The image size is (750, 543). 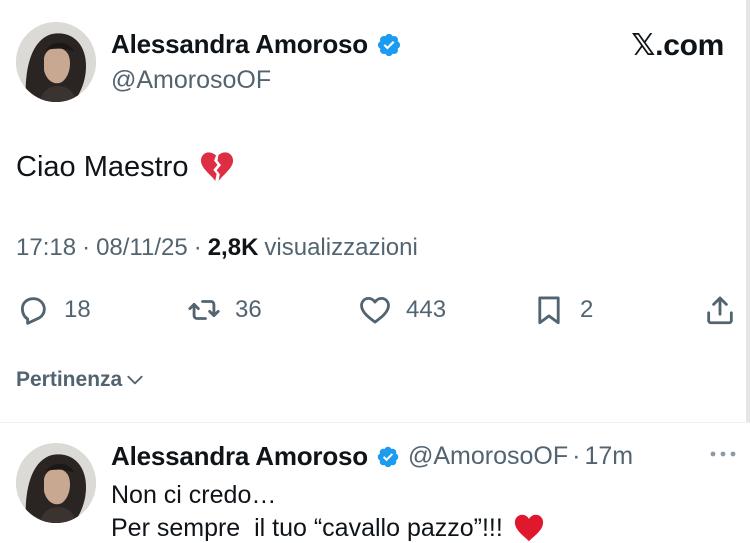 I want to click on bookmark-button: 2, so click(x=562, y=310).